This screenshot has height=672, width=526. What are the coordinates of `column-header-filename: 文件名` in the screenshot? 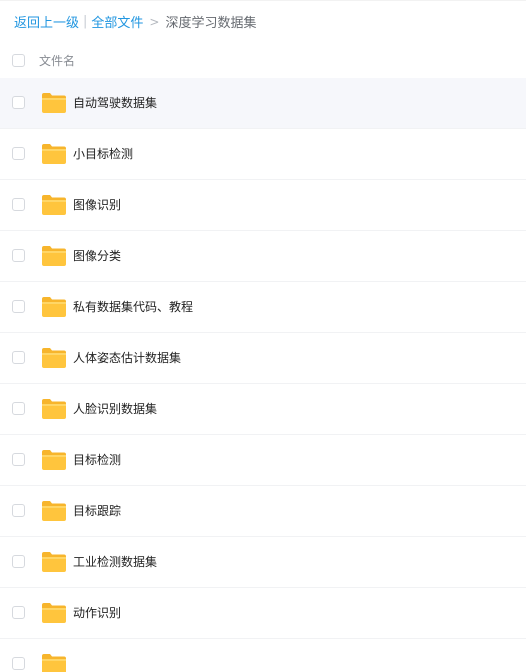 It's located at (57, 60).